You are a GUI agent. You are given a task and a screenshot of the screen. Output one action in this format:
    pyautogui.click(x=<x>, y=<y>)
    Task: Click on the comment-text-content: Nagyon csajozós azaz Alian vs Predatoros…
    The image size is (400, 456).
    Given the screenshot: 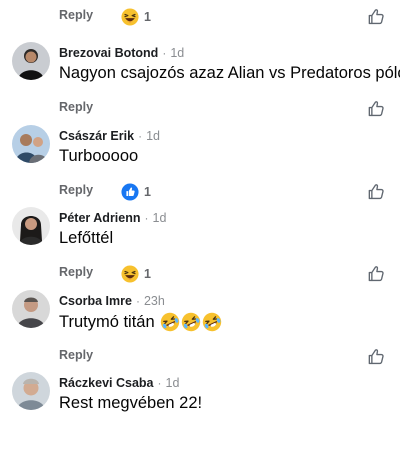 What is the action you would take?
    pyautogui.click(x=229, y=73)
    